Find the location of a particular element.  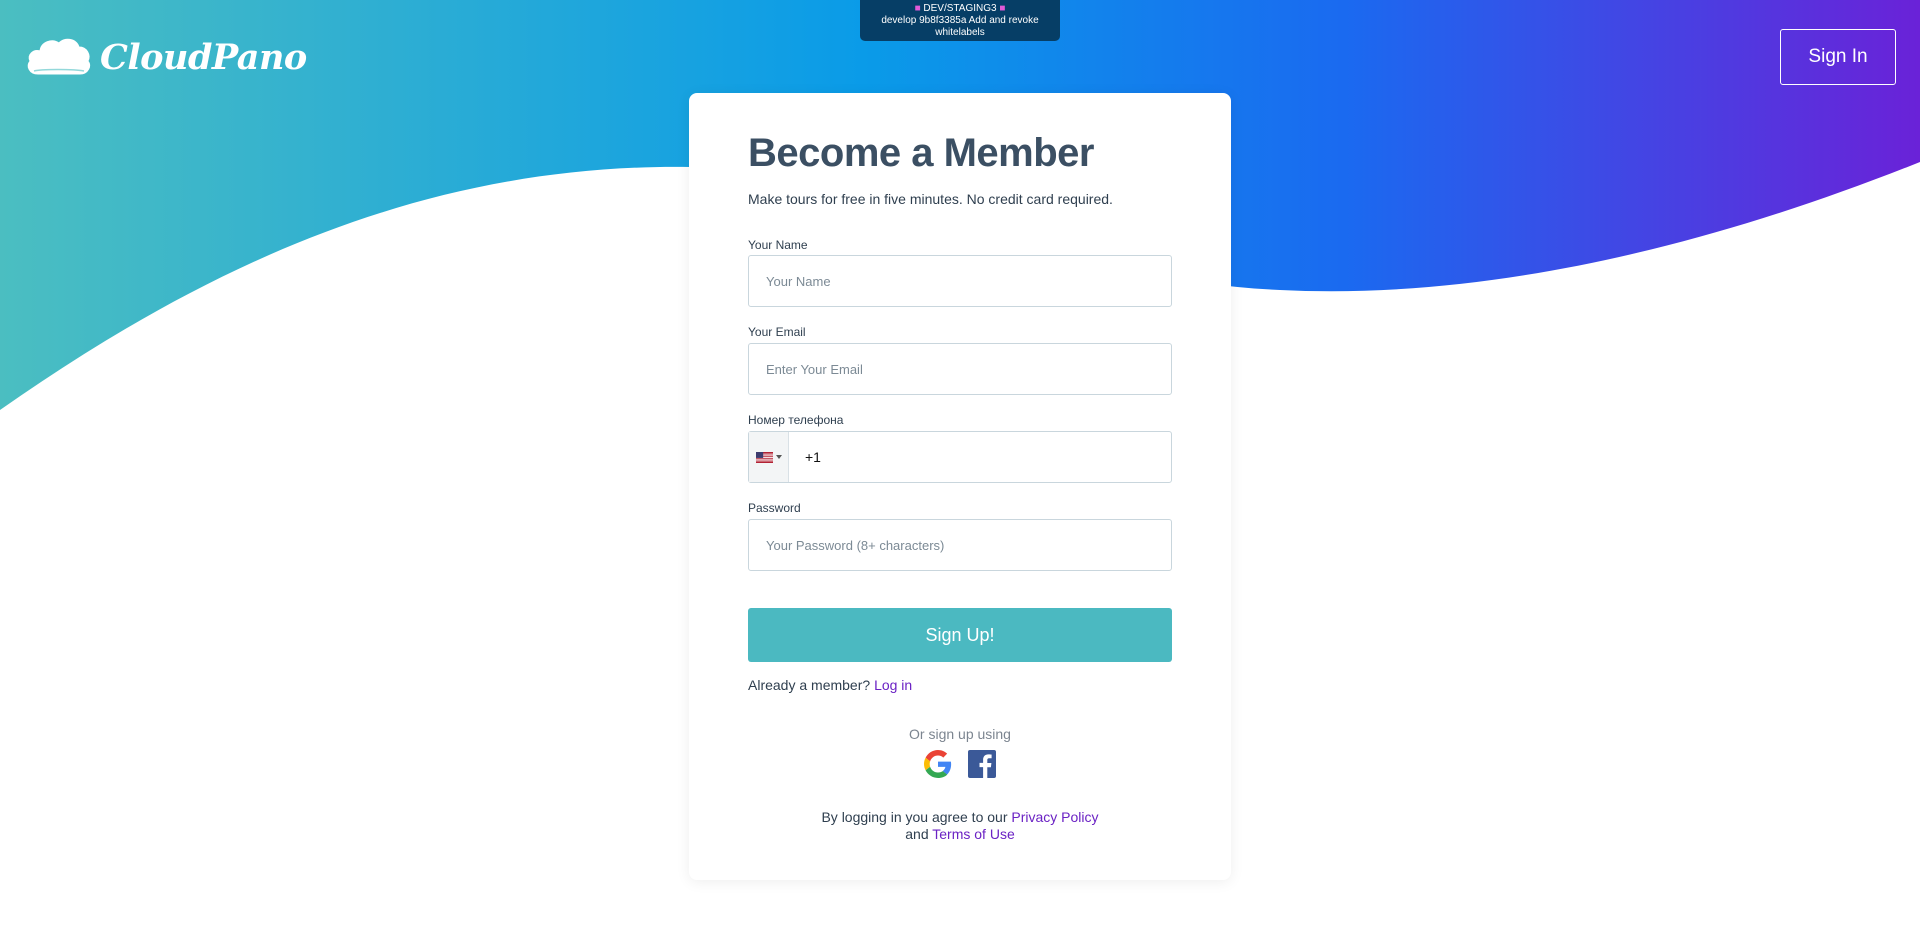

google-icon is located at coordinates (938, 764).